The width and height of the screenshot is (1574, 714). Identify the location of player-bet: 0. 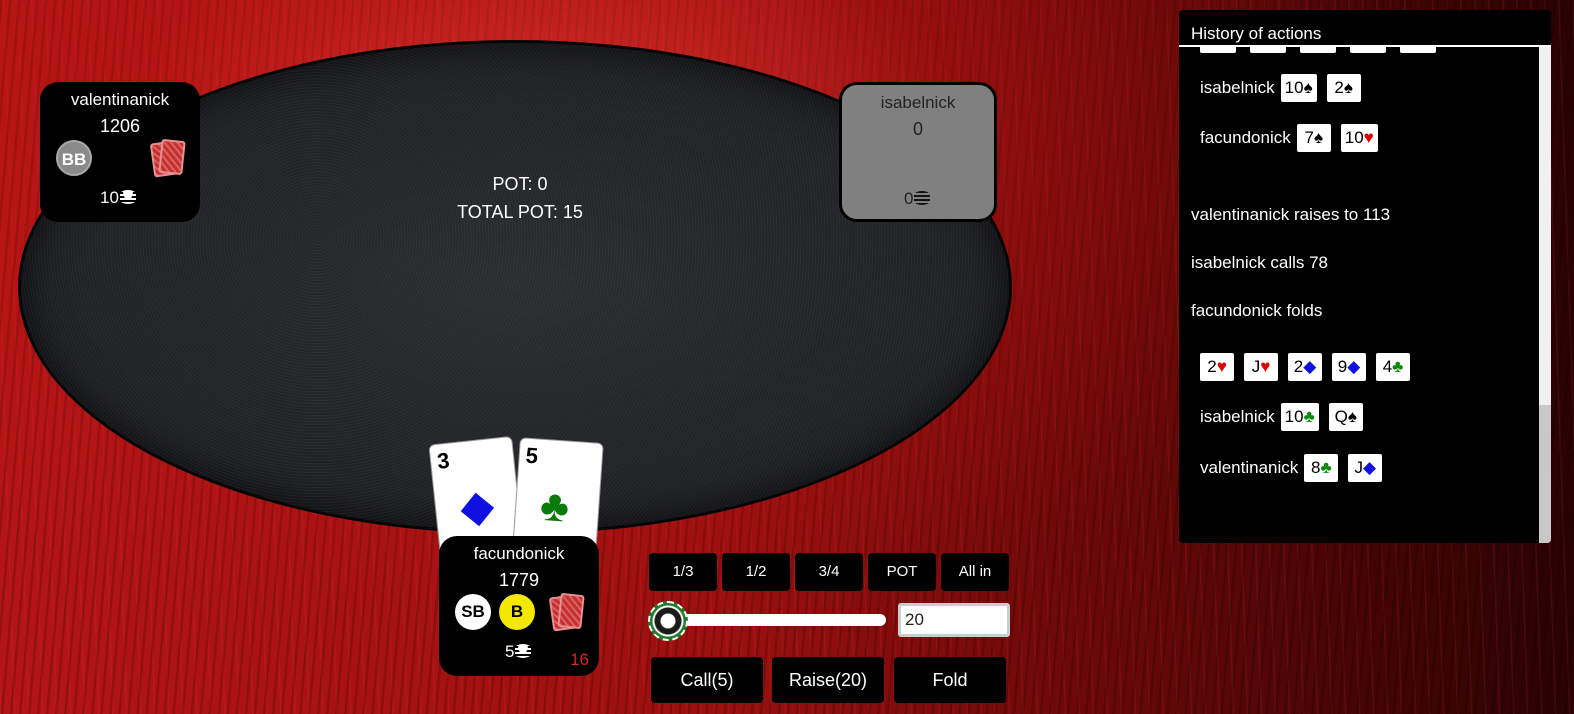
(917, 199).